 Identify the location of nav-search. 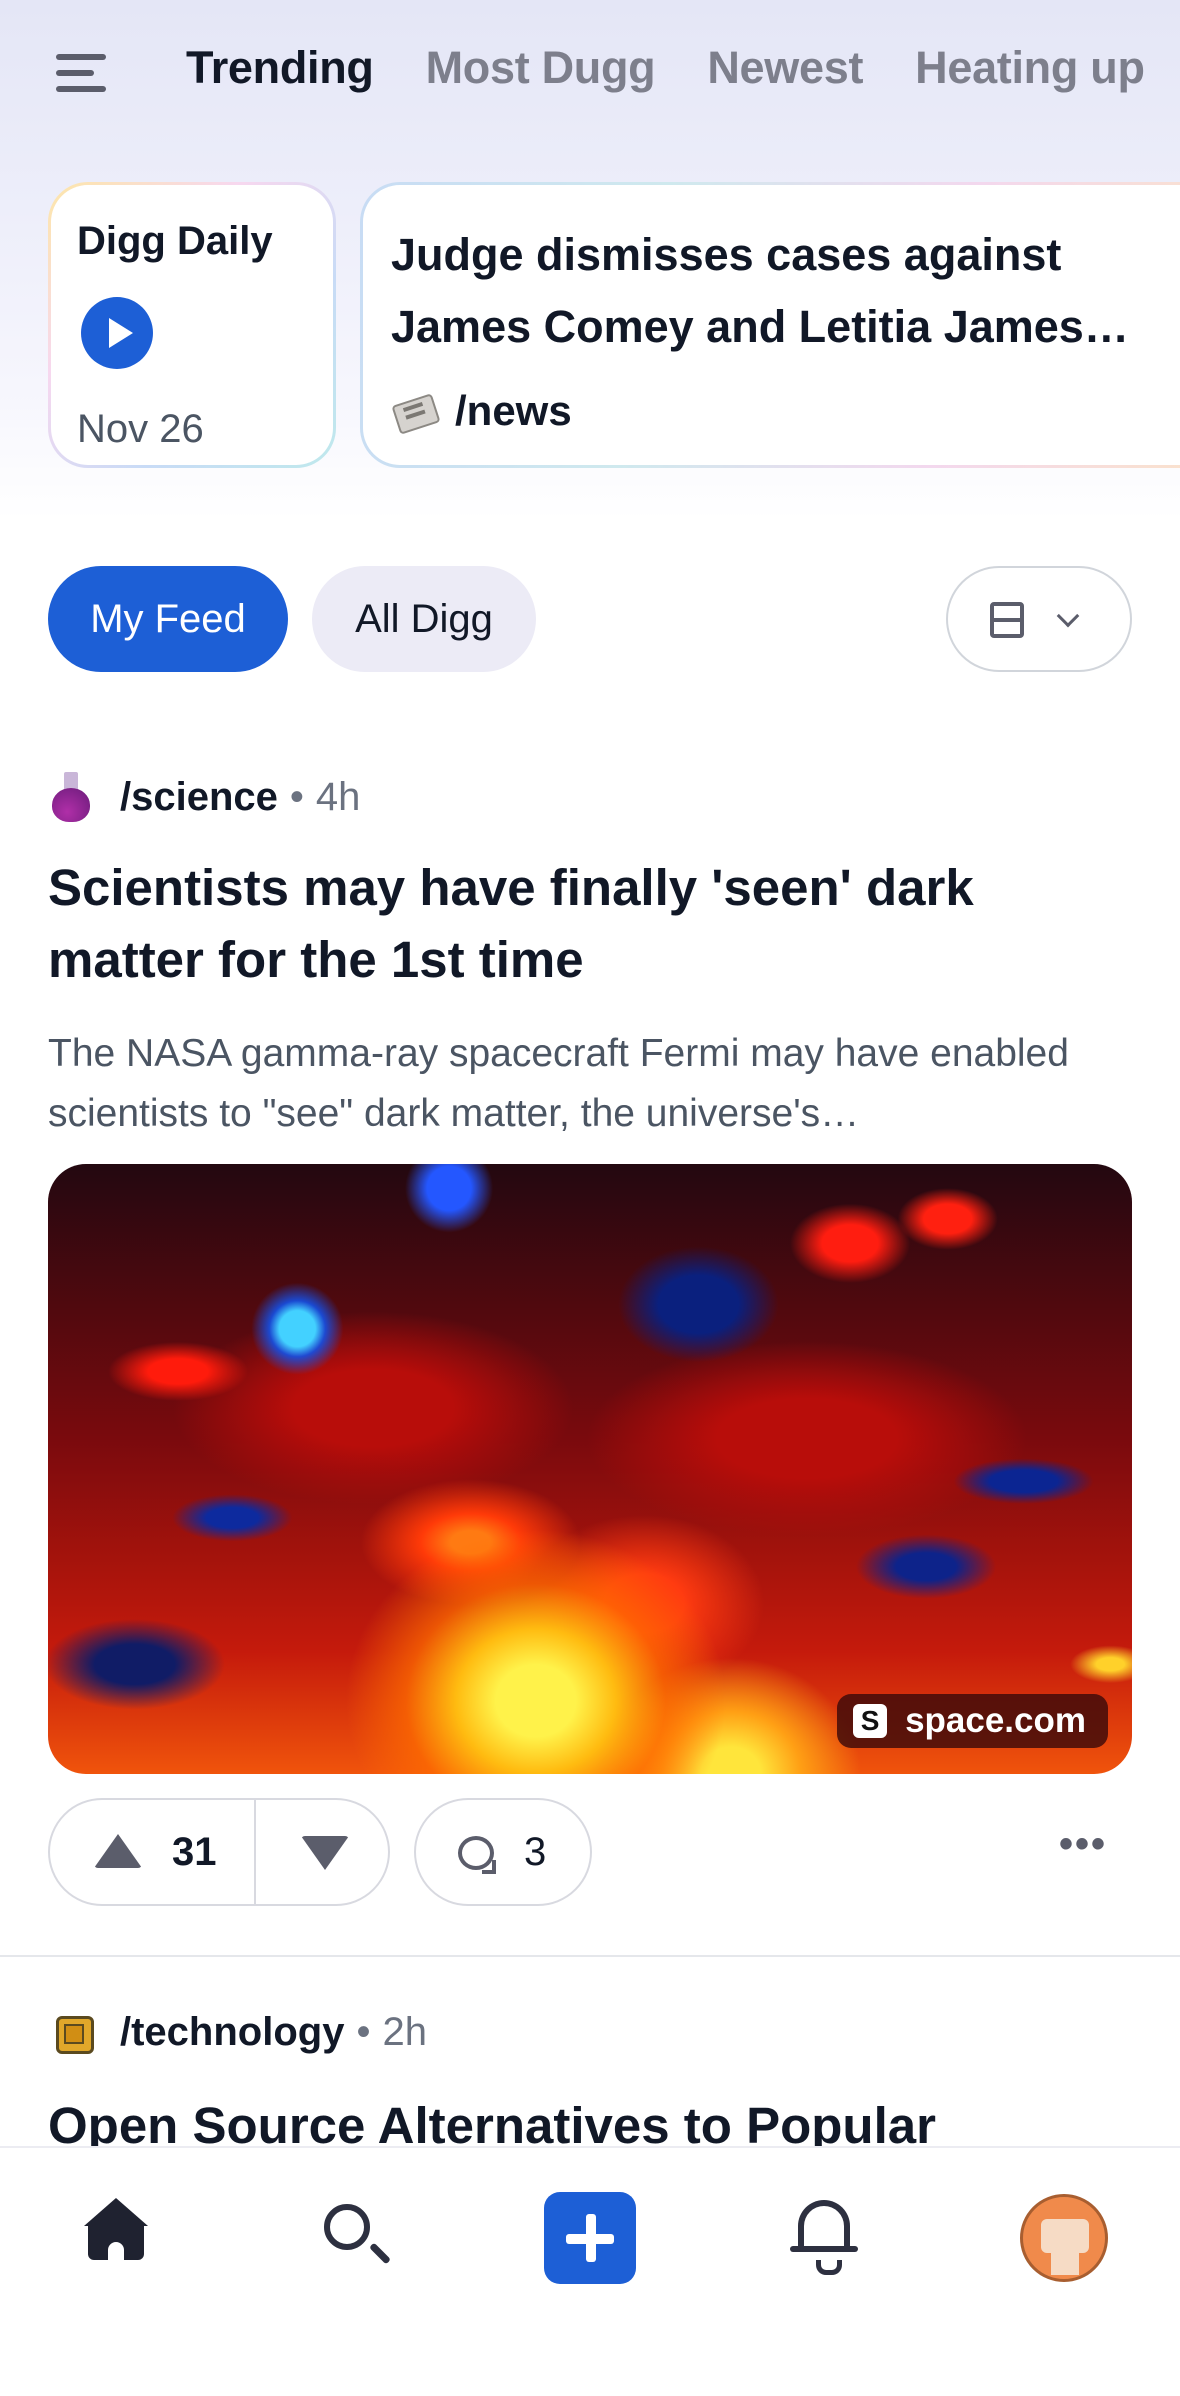
(352, 2234).